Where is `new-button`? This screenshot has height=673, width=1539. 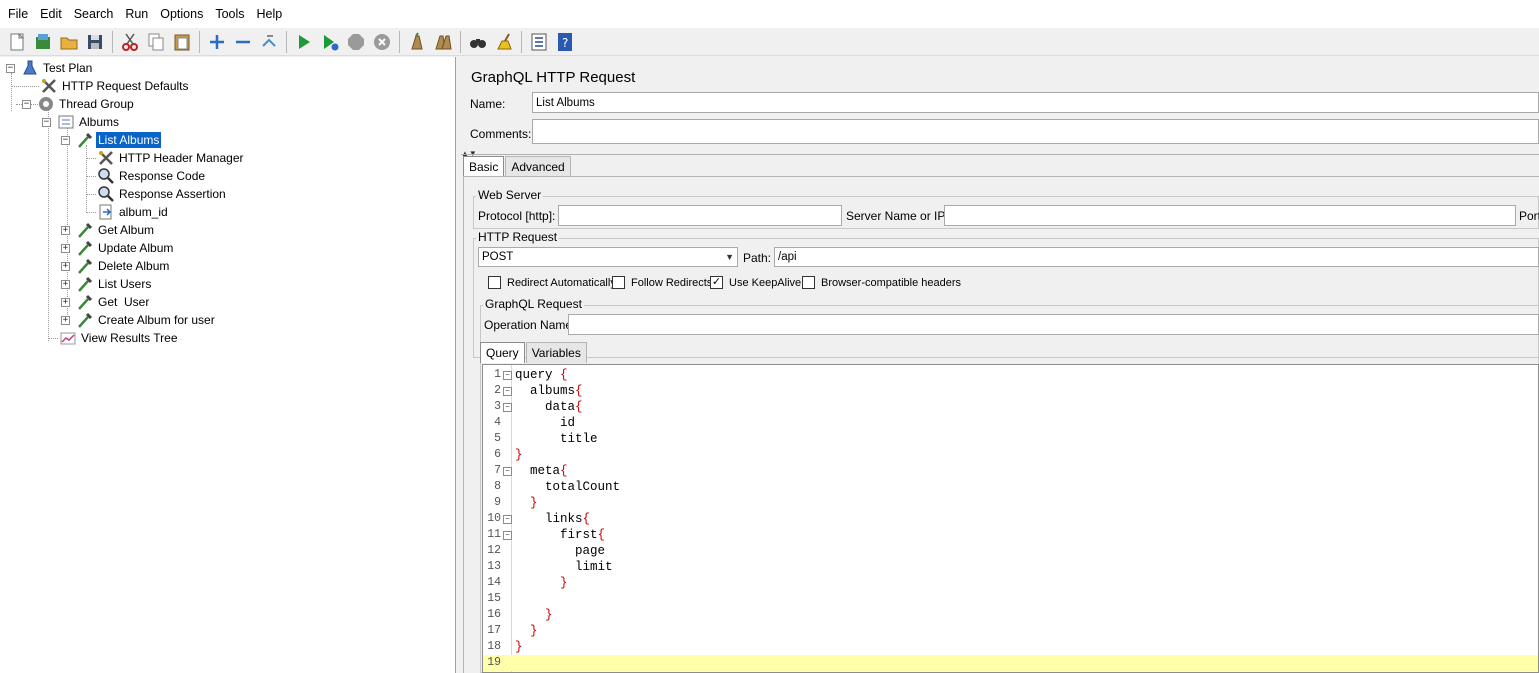 new-button is located at coordinates (16, 41).